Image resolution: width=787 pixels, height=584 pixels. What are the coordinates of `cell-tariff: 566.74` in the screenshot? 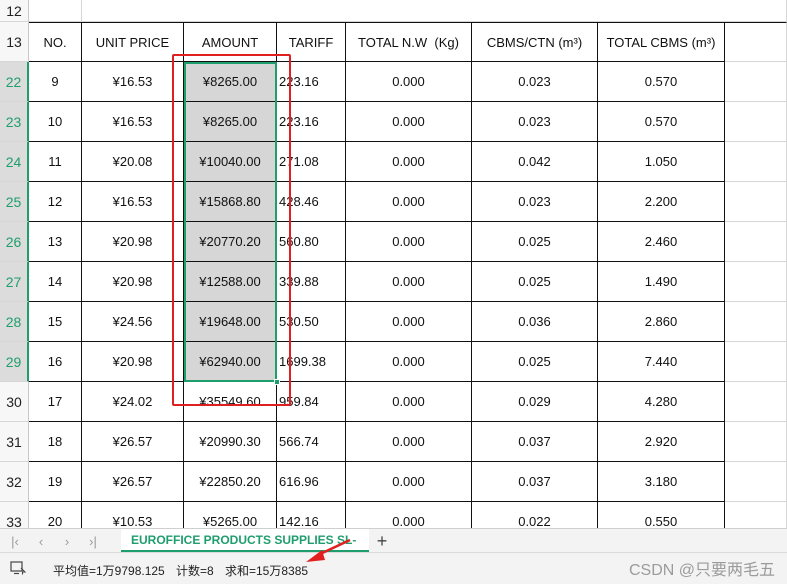 It's located at (311, 442).